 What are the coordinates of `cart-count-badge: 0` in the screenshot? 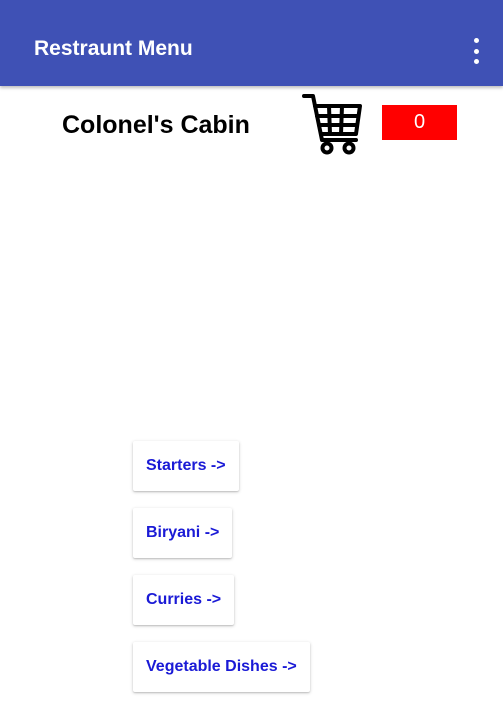 It's located at (419, 122).